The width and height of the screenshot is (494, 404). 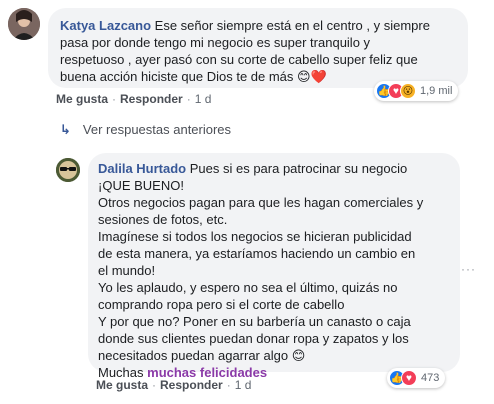 What do you see at coordinates (436, 91) in the screenshot?
I see `reaction-count: 1,9 mil` at bounding box center [436, 91].